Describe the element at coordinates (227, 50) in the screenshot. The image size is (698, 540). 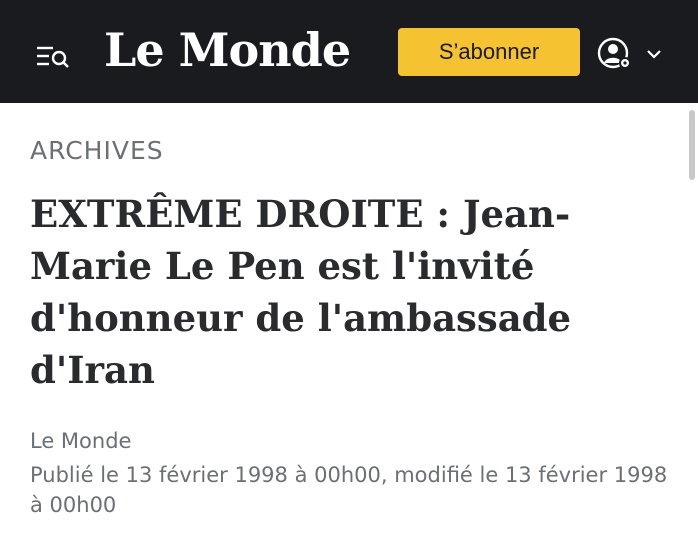
I see `le-monde-logo: Le Monde` at that location.